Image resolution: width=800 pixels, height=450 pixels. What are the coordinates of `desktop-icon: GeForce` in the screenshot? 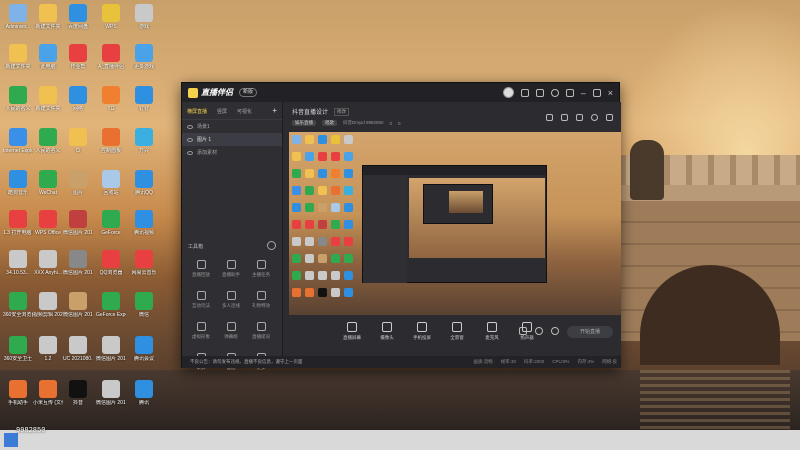 It's located at (111, 223).